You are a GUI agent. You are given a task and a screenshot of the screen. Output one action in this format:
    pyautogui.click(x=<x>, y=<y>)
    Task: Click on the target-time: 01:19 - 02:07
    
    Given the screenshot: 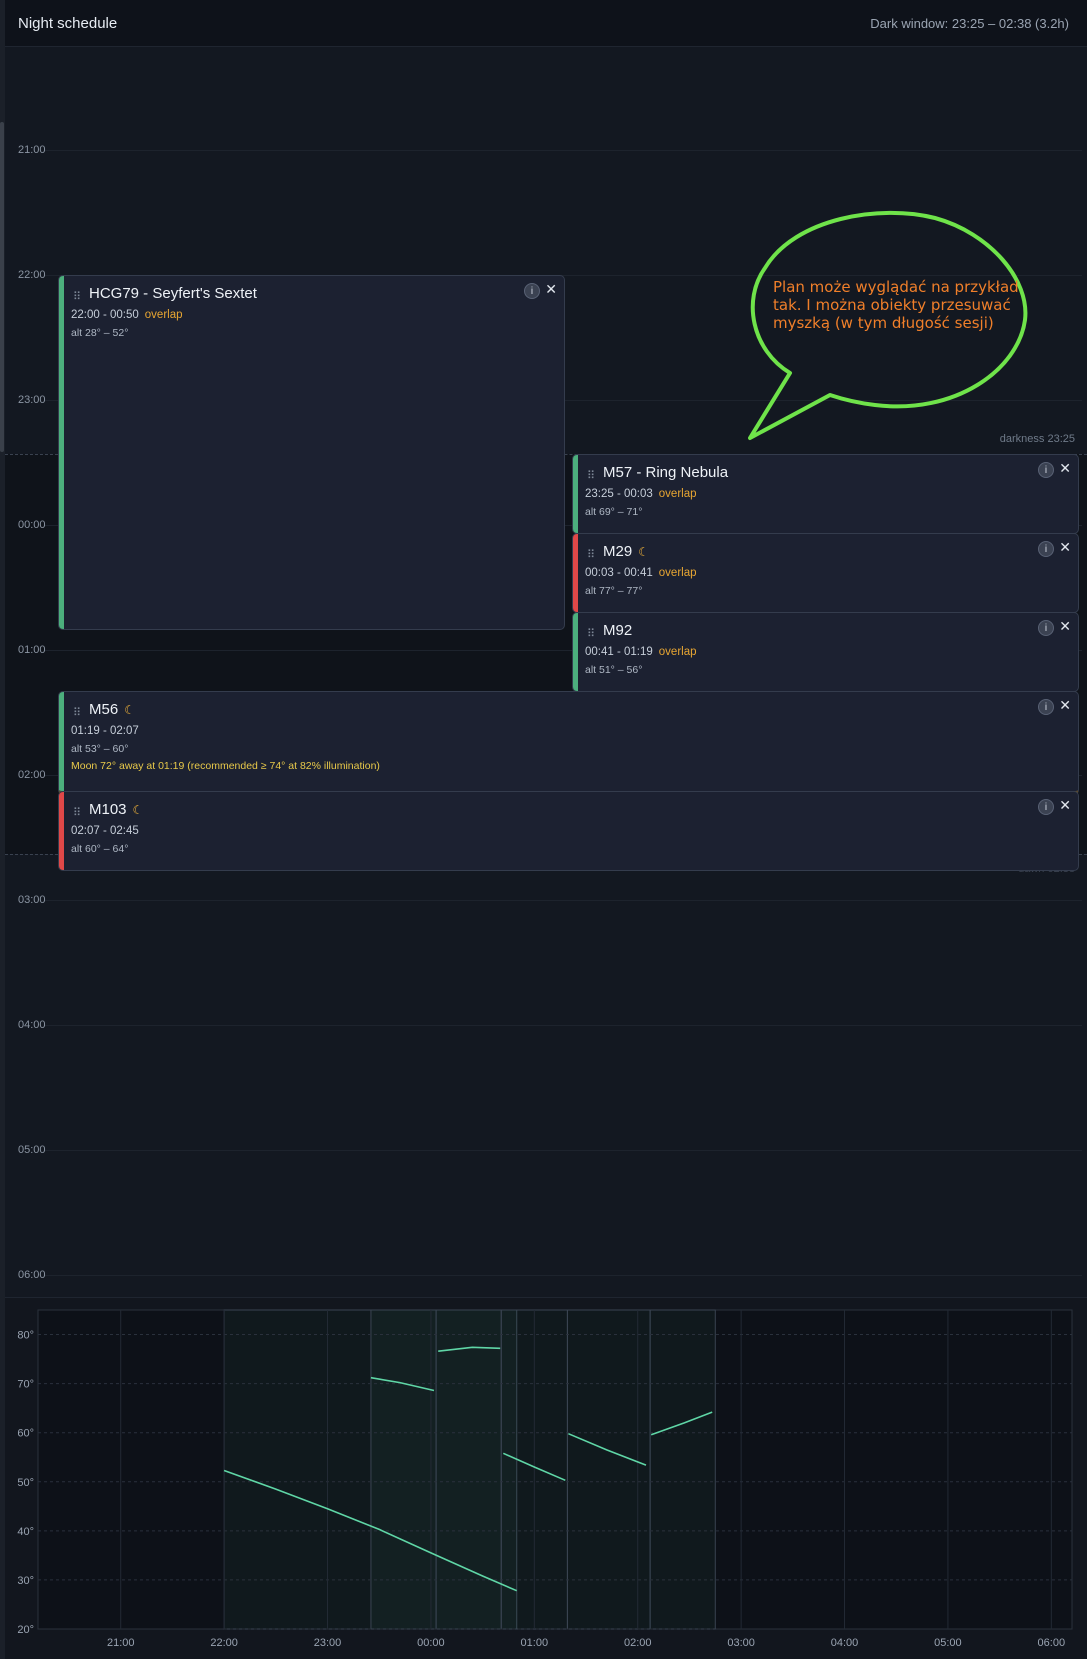 What is the action you would take?
    pyautogui.click(x=105, y=731)
    